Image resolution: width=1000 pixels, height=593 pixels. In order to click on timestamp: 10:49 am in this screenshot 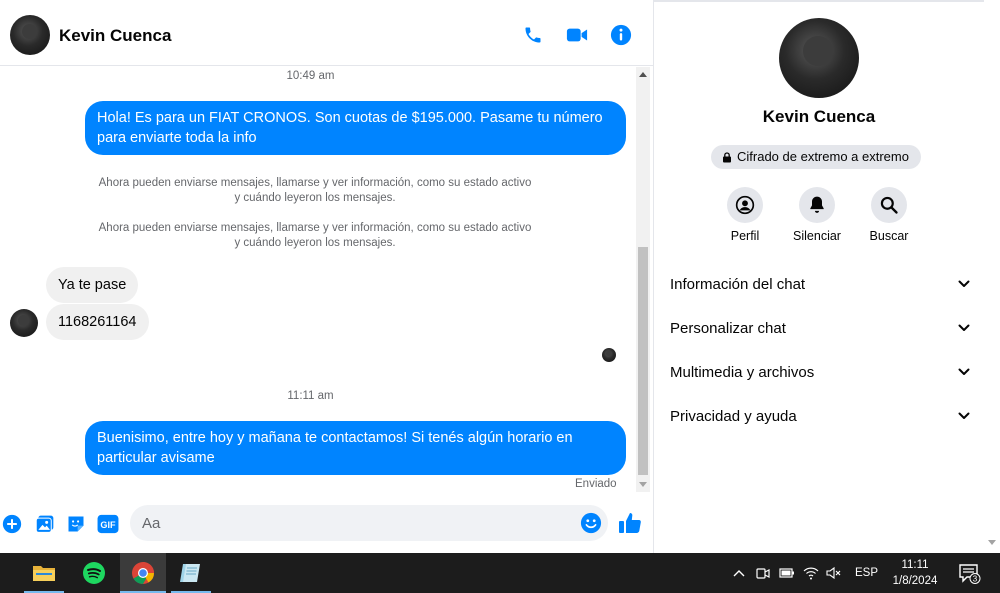, I will do `click(310, 76)`.